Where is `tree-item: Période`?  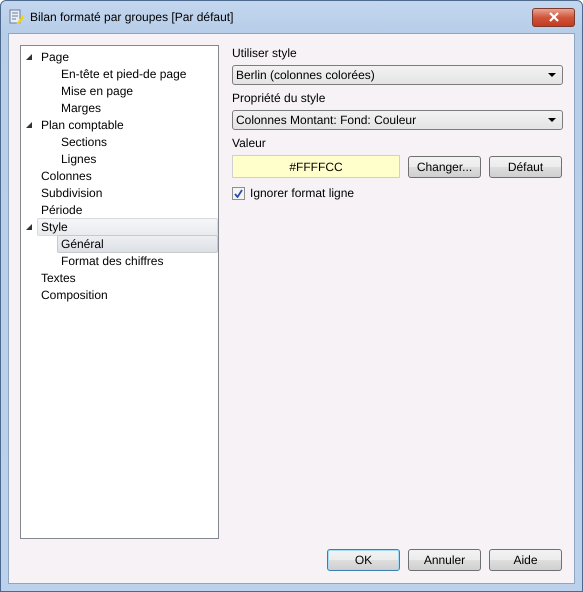 tree-item: Période is located at coordinates (61, 209).